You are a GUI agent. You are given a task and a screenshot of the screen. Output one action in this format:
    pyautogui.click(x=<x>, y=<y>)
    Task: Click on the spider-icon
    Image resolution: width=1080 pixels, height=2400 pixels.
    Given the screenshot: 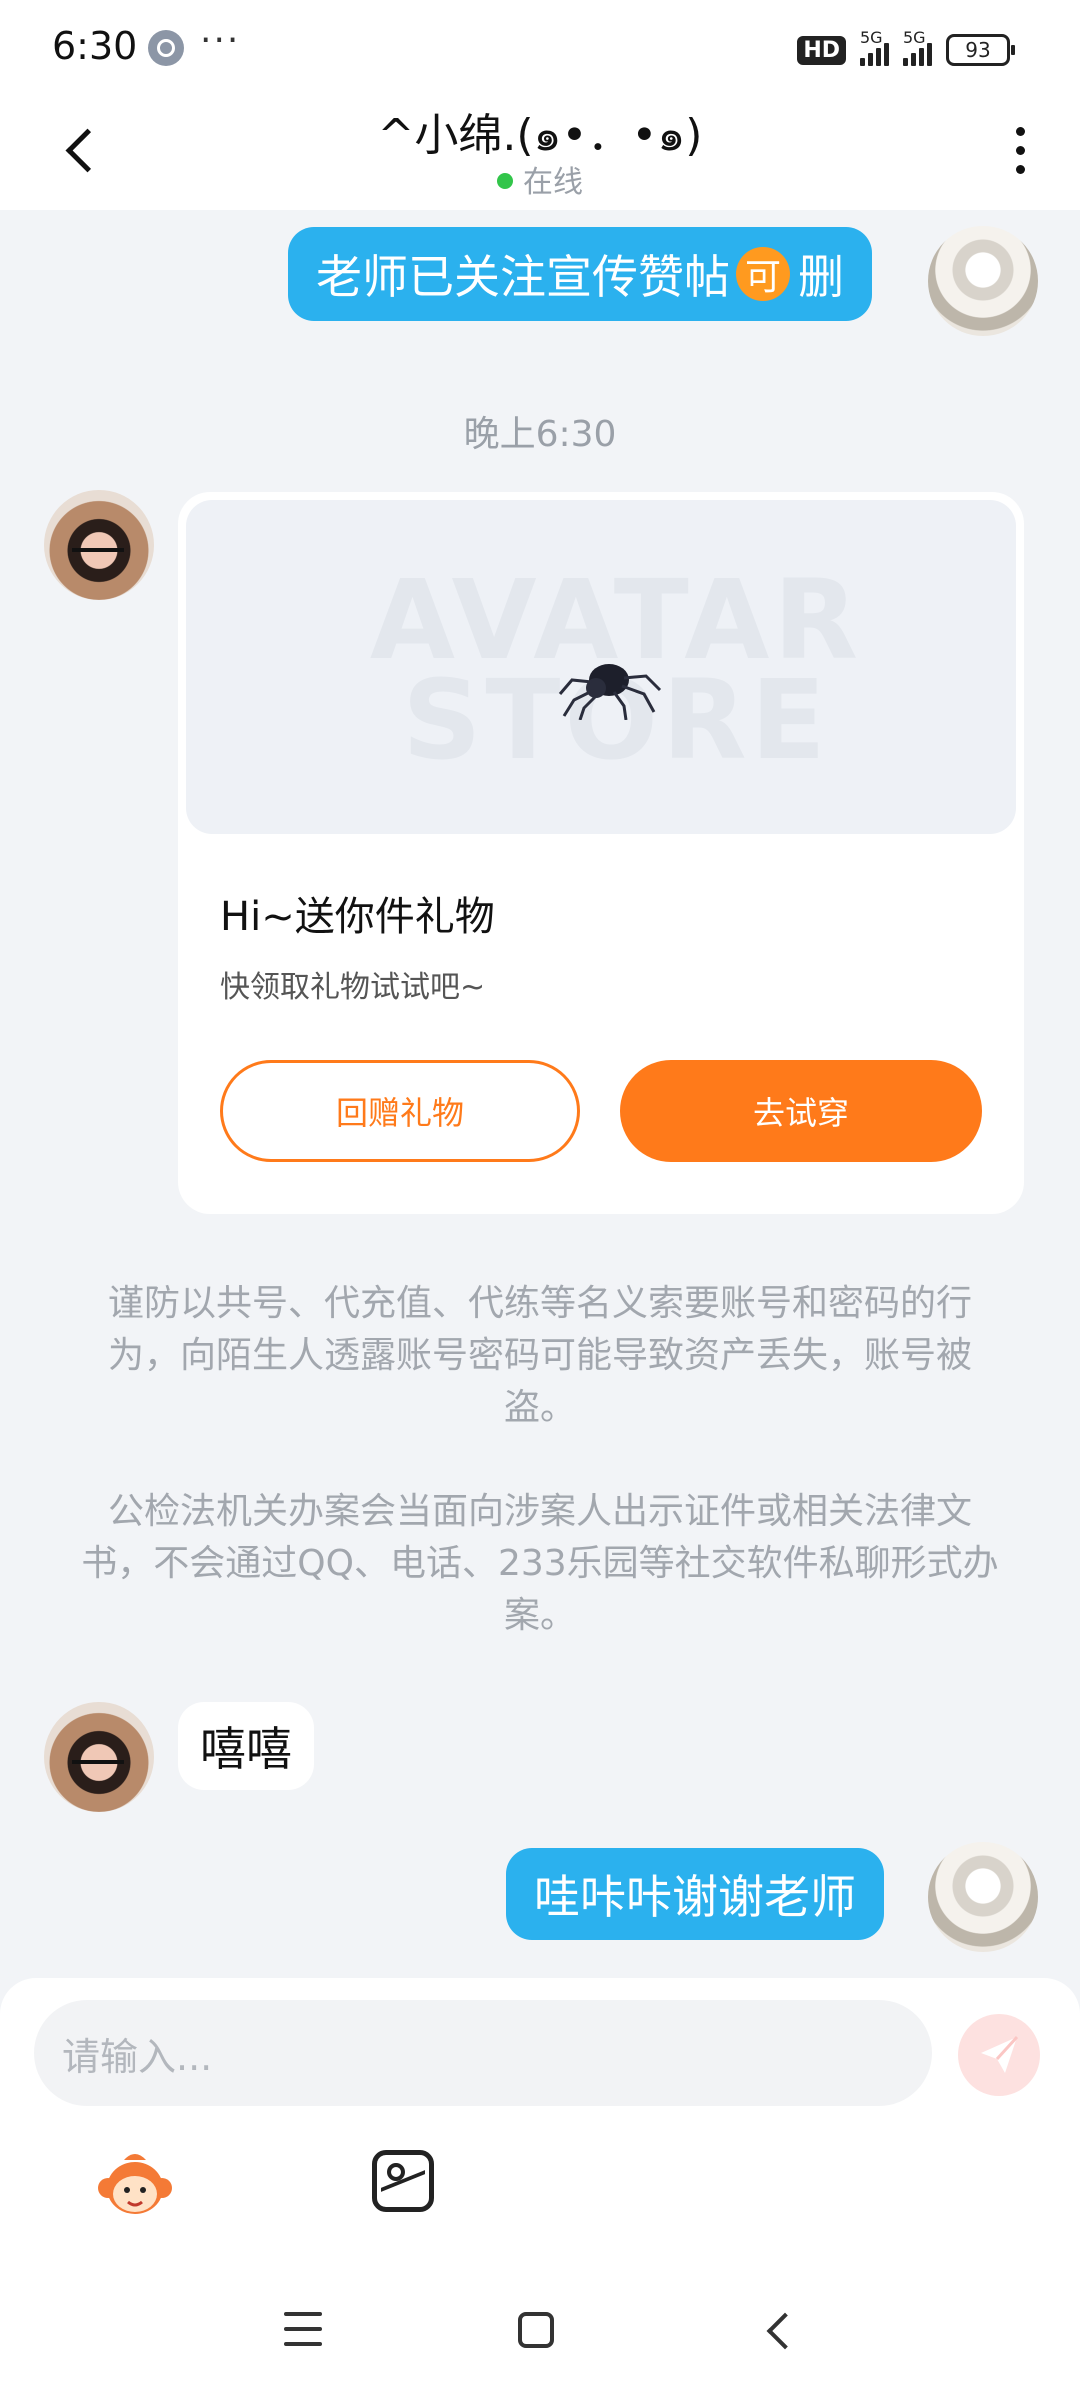 What is the action you would take?
    pyautogui.click(x=610, y=692)
    